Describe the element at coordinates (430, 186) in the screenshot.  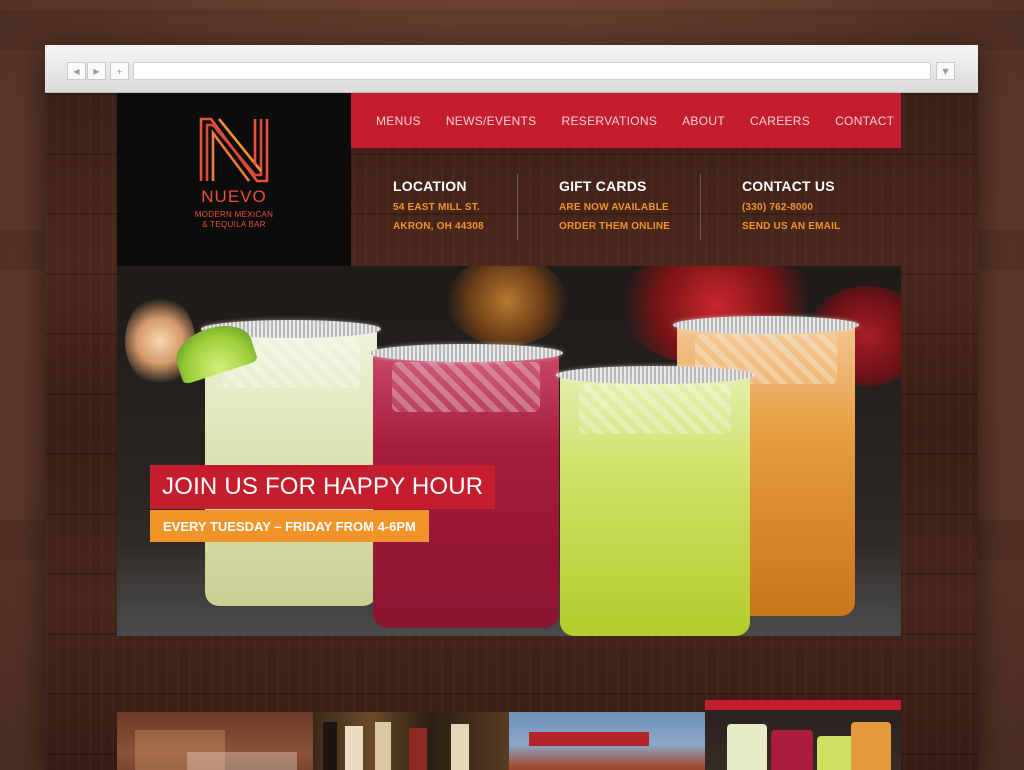
I see `location-title: LOCATION` at that location.